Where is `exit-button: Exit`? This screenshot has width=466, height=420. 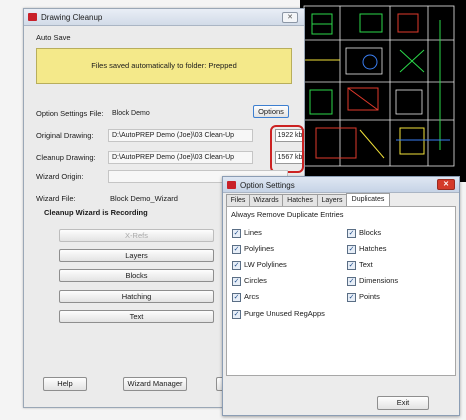
exit-button: Exit is located at coordinates (403, 403).